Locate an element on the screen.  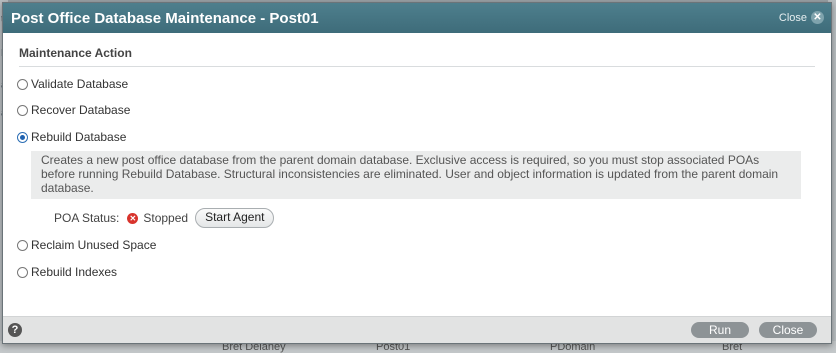
close-icon: ✕ is located at coordinates (817, 17).